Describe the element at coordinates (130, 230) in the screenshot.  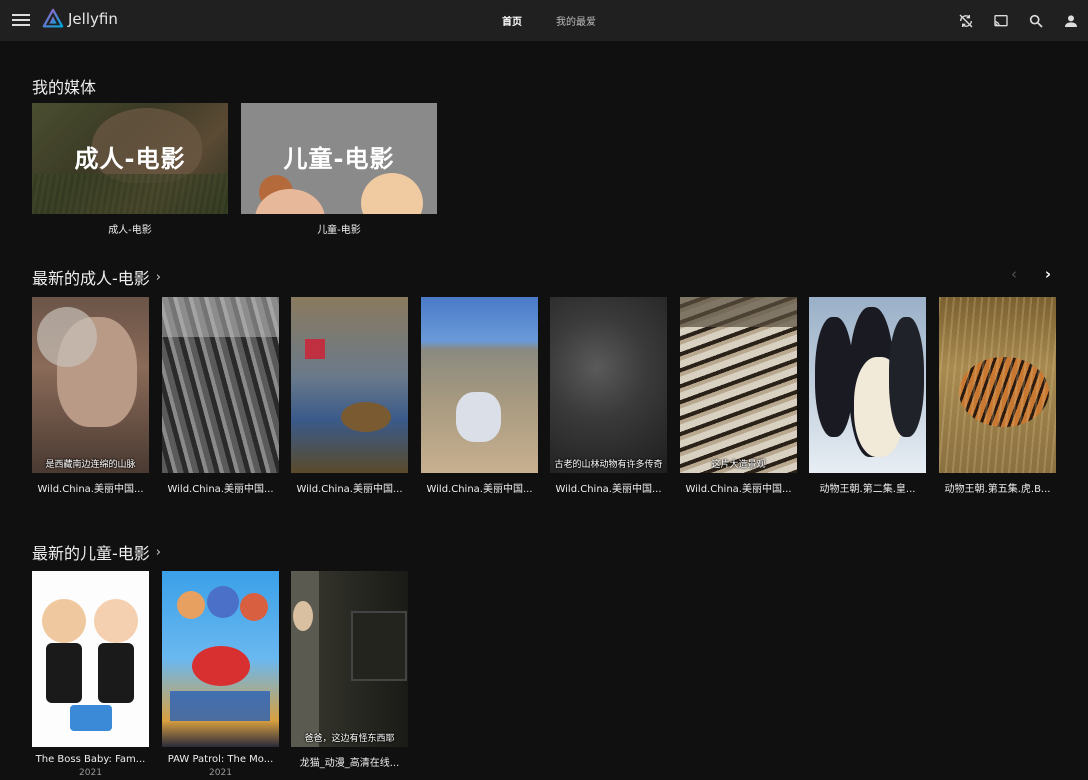
I see `library-name: 成人-电影` at that location.